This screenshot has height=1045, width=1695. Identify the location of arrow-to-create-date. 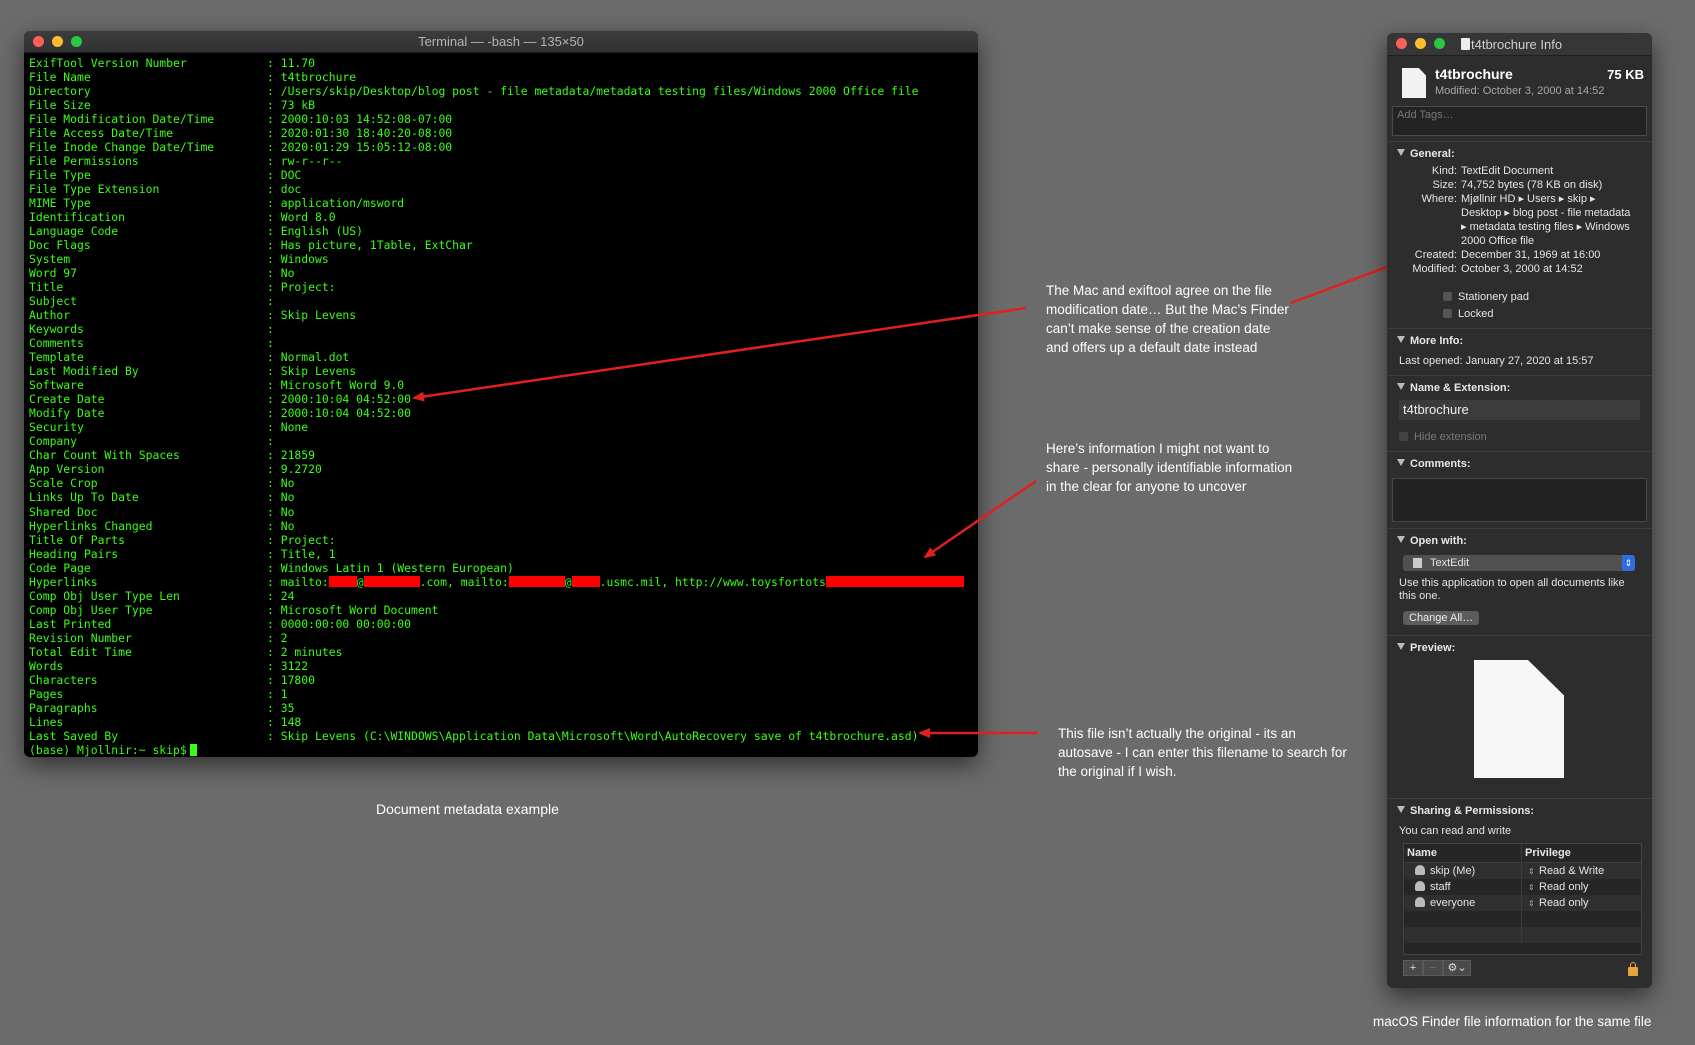
(719, 354).